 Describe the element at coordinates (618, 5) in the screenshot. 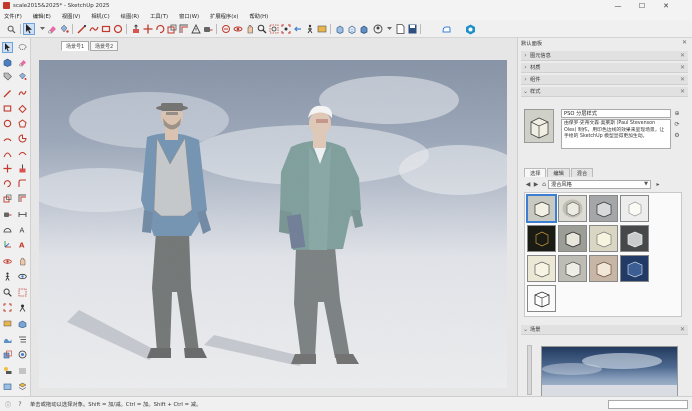

I see `minimize-button: —` at that location.